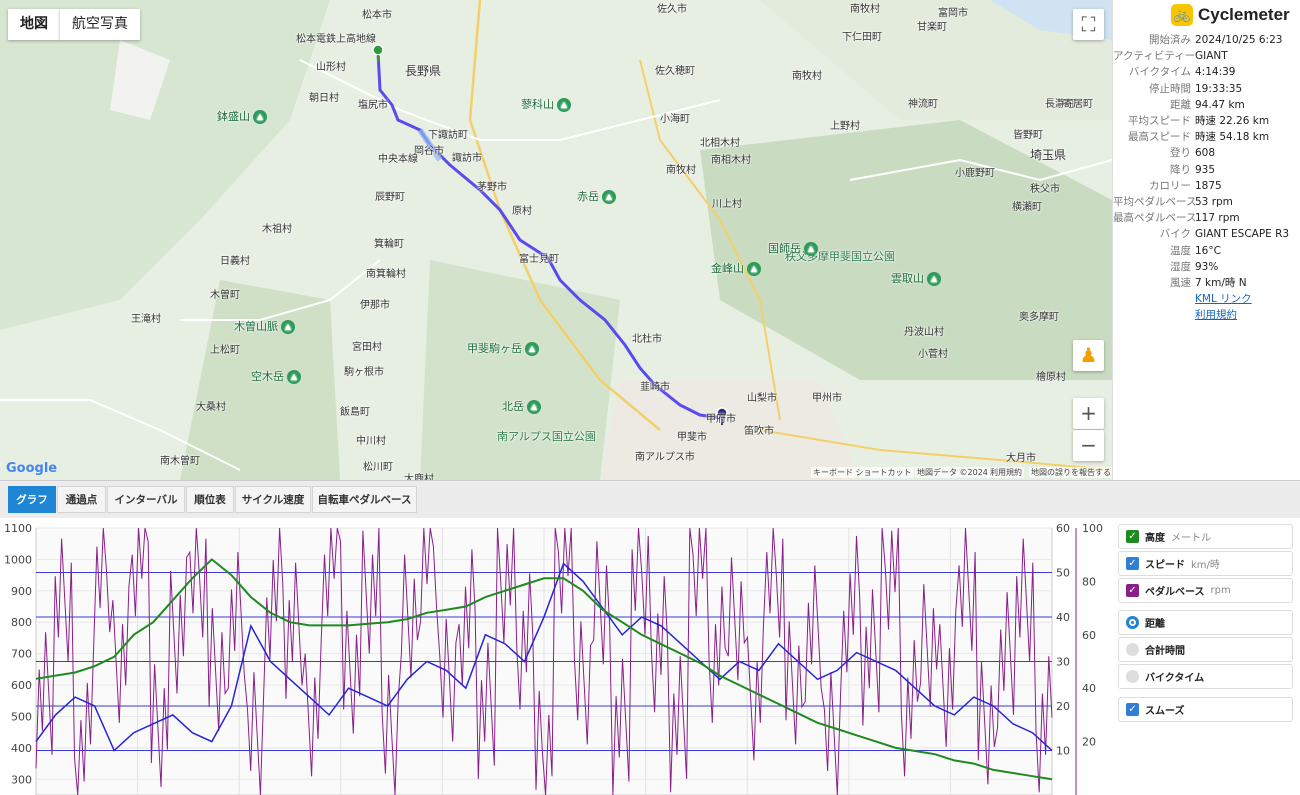  Describe the element at coordinates (331, 67) in the screenshot. I see `map-label: 山形村` at that location.